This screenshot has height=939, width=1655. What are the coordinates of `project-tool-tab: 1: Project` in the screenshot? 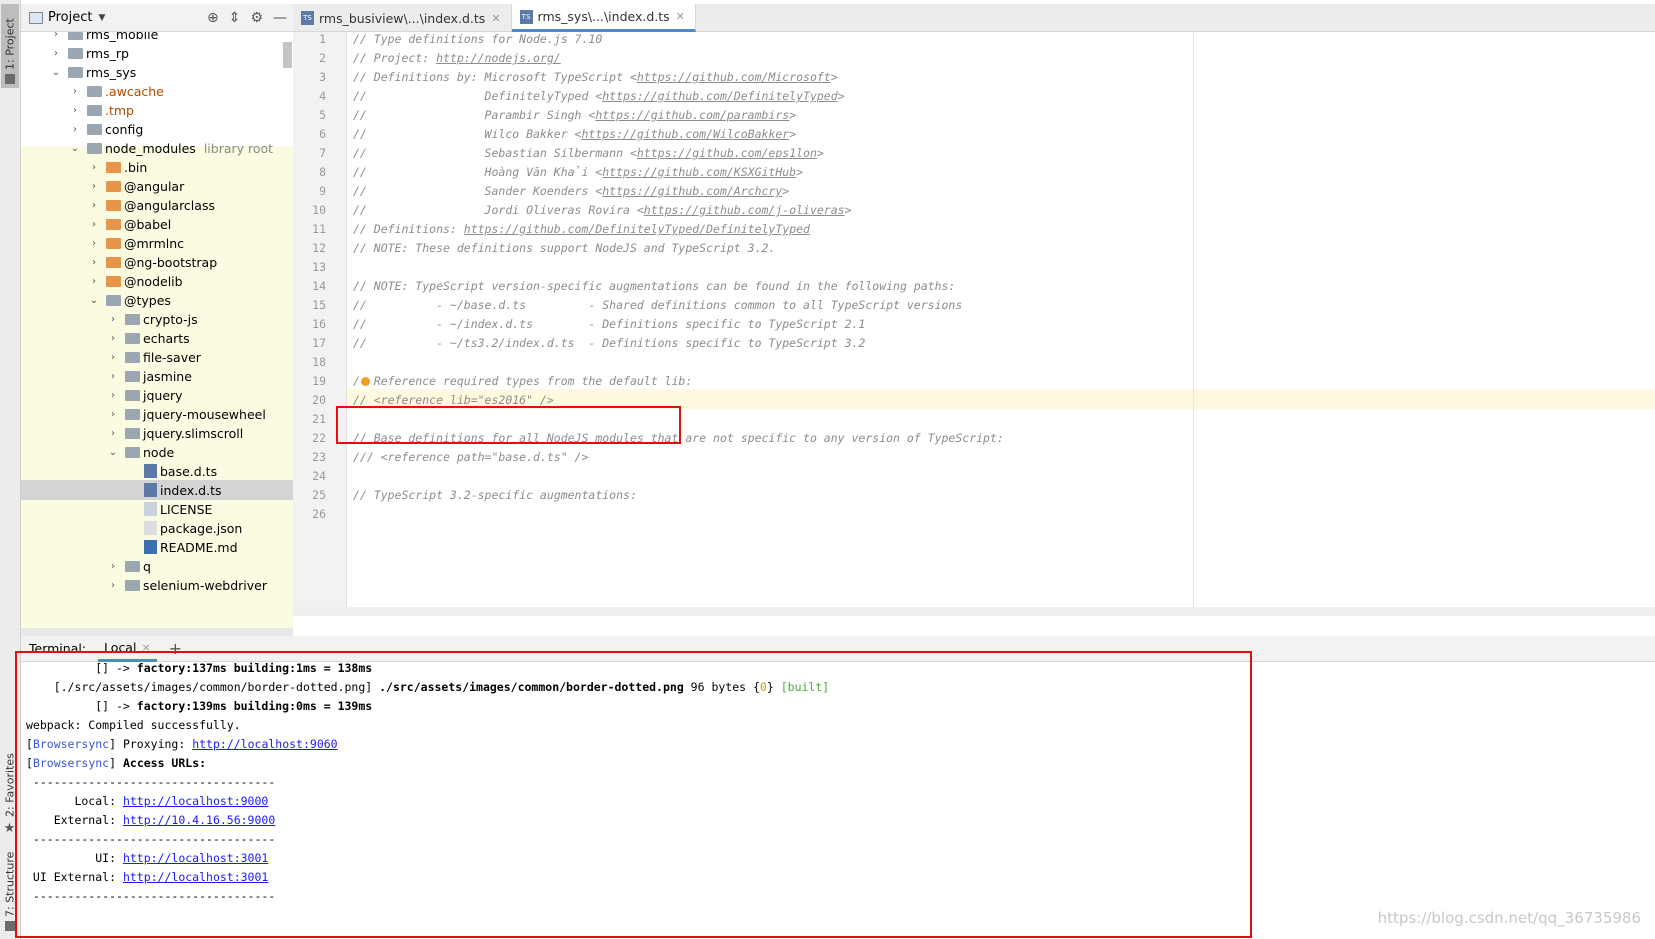 It's located at (10, 46).